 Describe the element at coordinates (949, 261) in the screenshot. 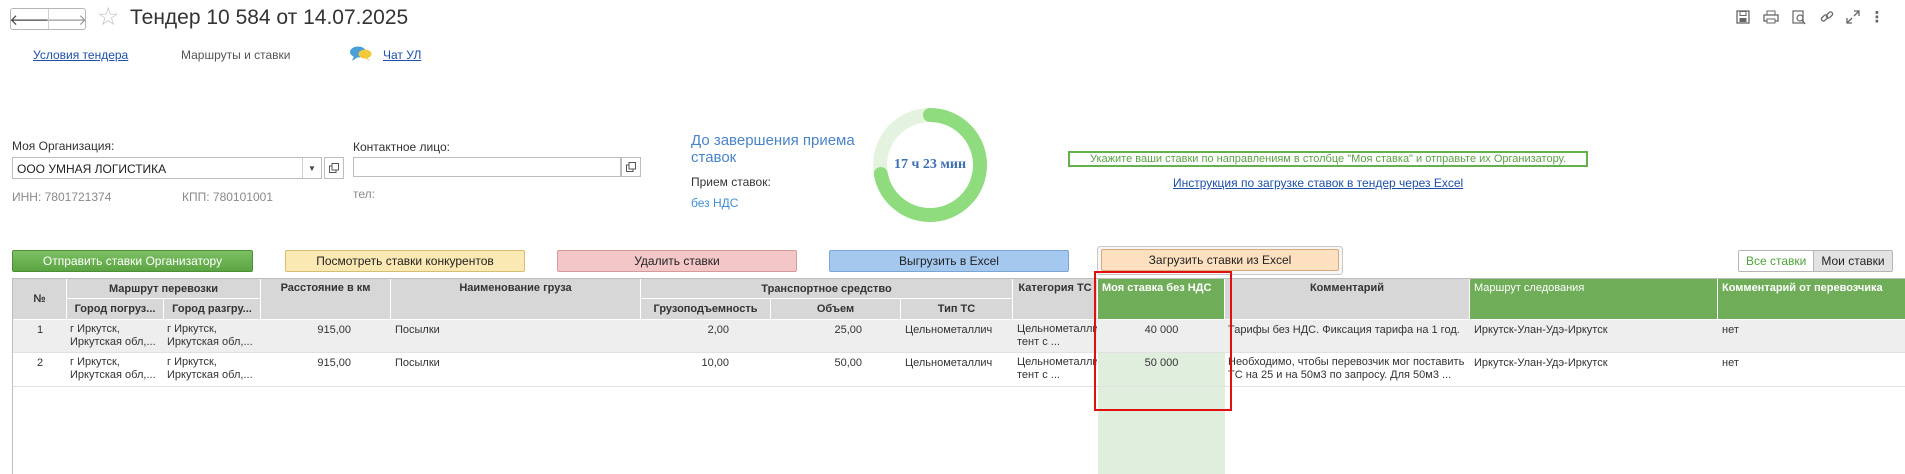

I see `export-excel-button: Выгрузить в Excel` at that location.